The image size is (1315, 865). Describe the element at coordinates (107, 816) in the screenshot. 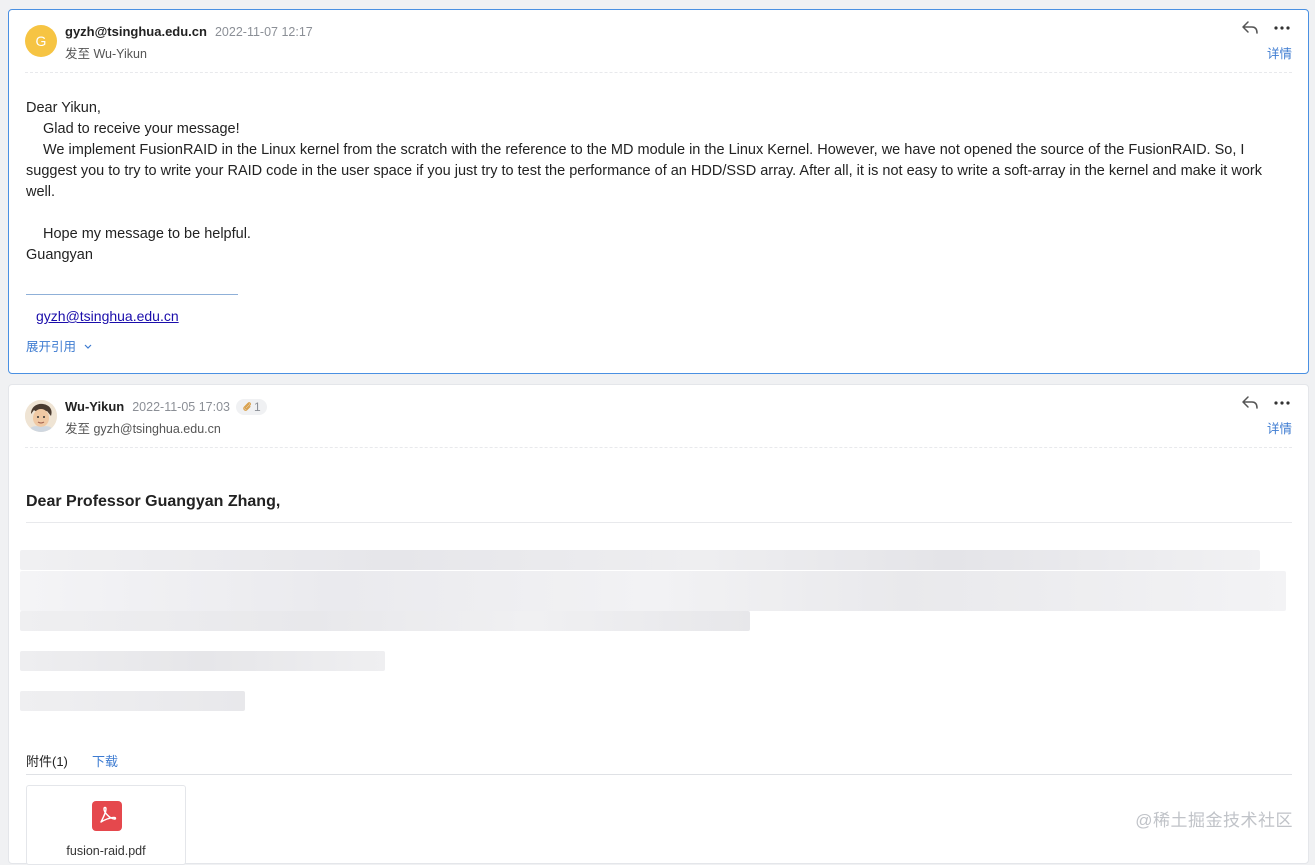

I see `pdf-file-icon` at that location.